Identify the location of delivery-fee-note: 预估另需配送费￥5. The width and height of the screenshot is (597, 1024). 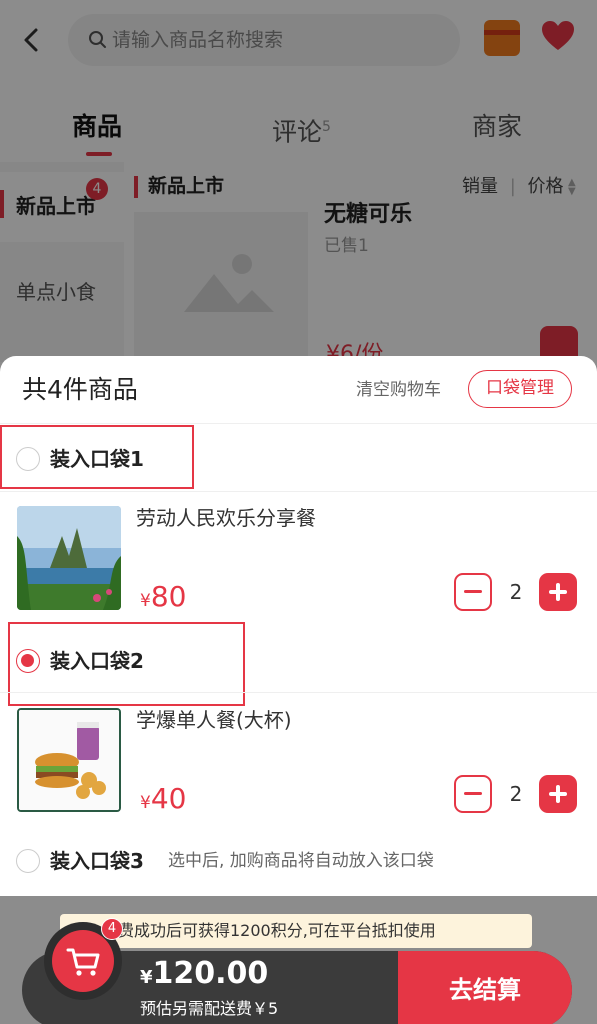
(209, 1008).